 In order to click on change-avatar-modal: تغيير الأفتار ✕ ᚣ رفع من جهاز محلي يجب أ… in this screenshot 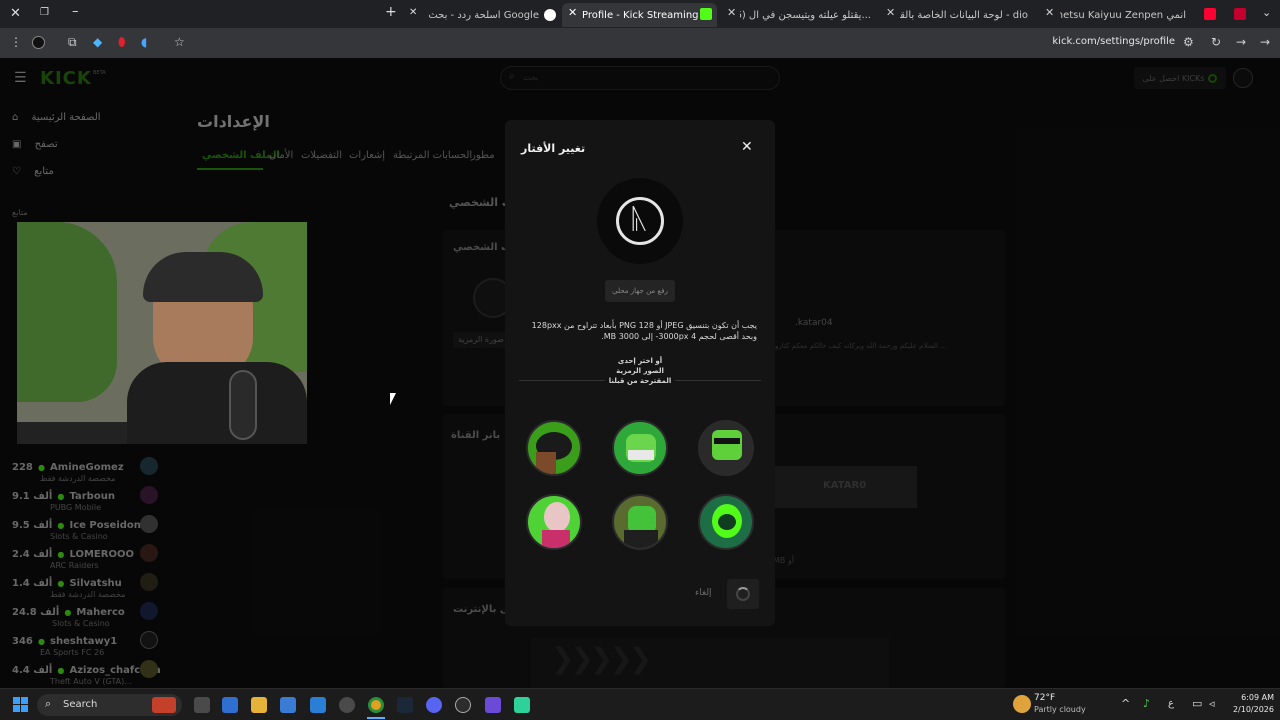, I will do `click(640, 373)`.